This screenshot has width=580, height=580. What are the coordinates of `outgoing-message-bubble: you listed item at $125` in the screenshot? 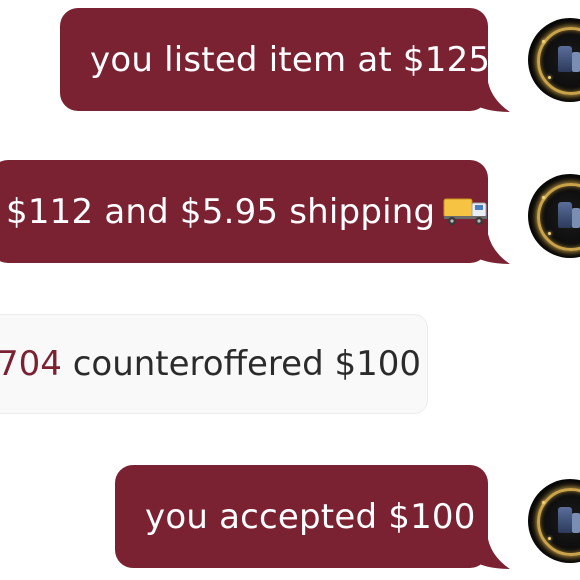 It's located at (285, 60).